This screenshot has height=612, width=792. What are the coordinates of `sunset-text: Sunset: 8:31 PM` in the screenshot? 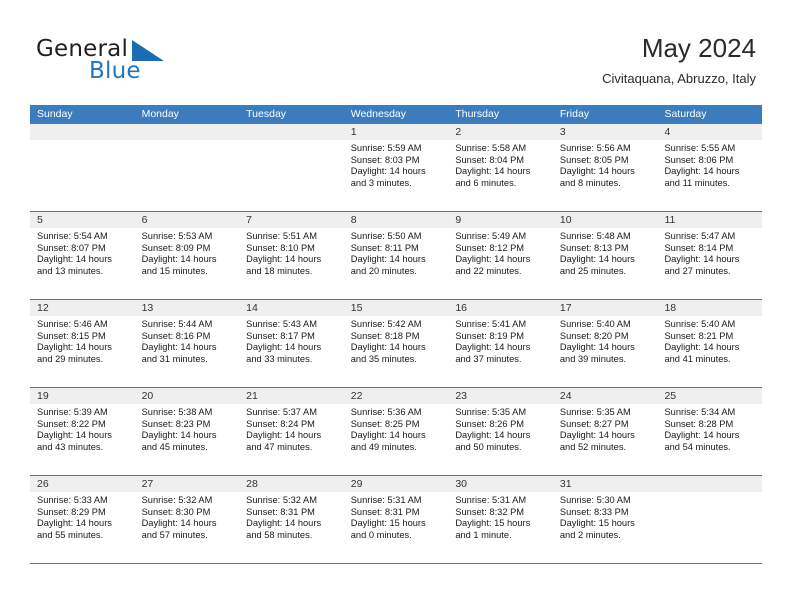 It's located at (385, 511).